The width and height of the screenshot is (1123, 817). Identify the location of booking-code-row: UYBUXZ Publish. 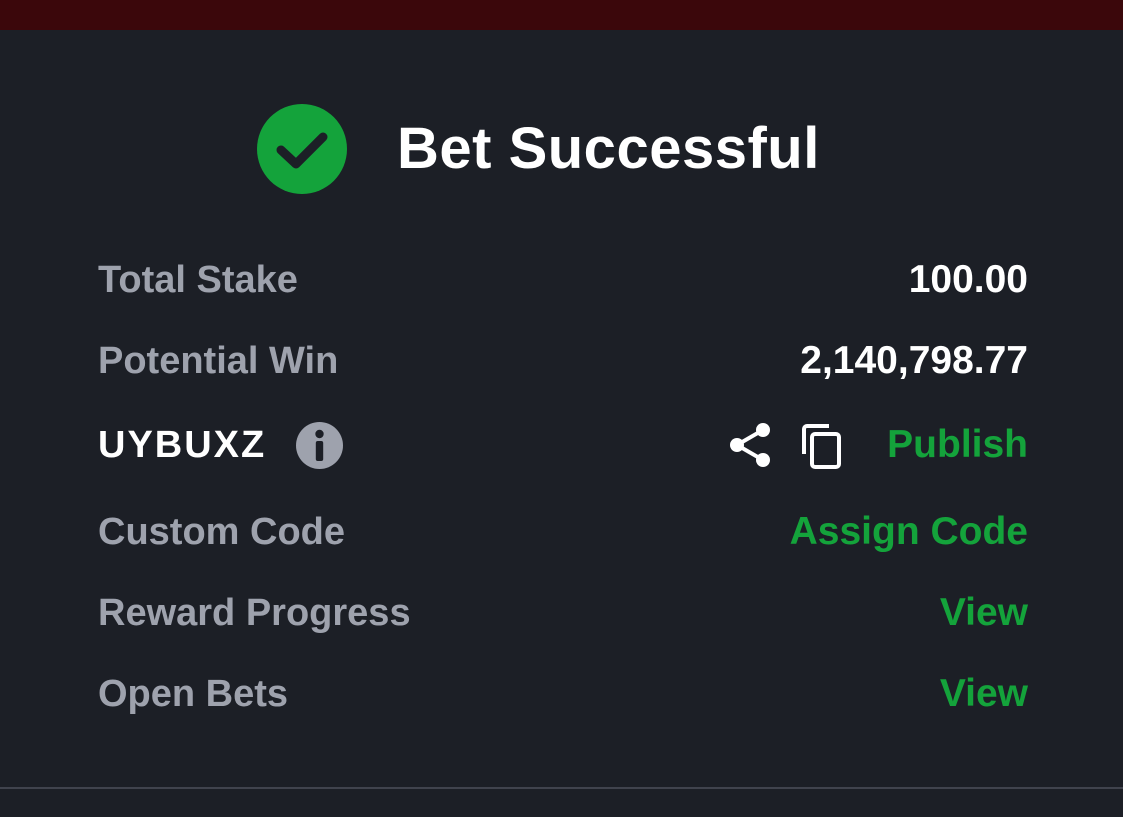
(563, 445).